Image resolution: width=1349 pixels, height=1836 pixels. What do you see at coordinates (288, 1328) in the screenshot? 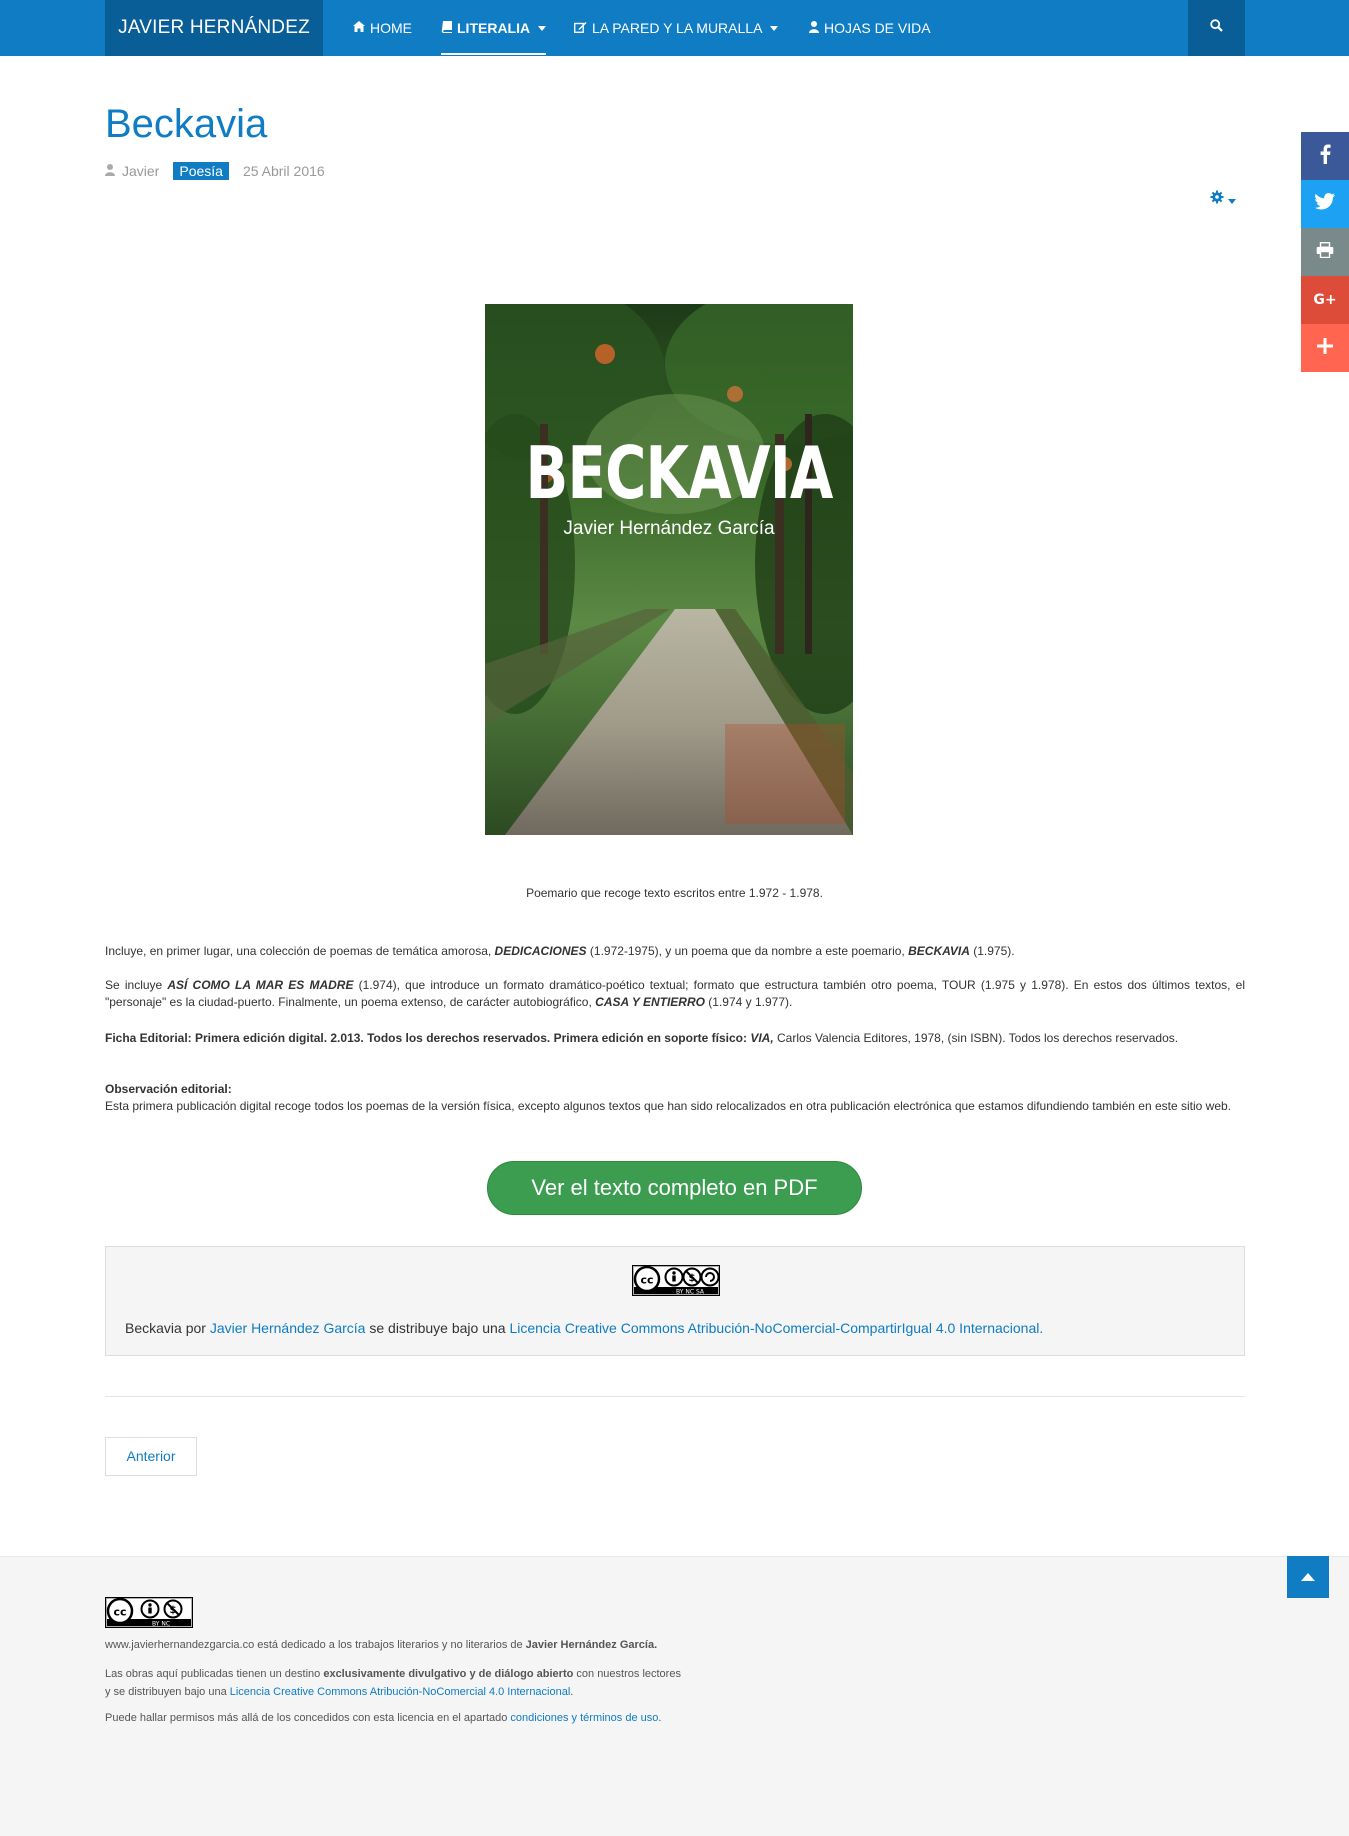
I see `author-link: Javier Hernández García` at bounding box center [288, 1328].